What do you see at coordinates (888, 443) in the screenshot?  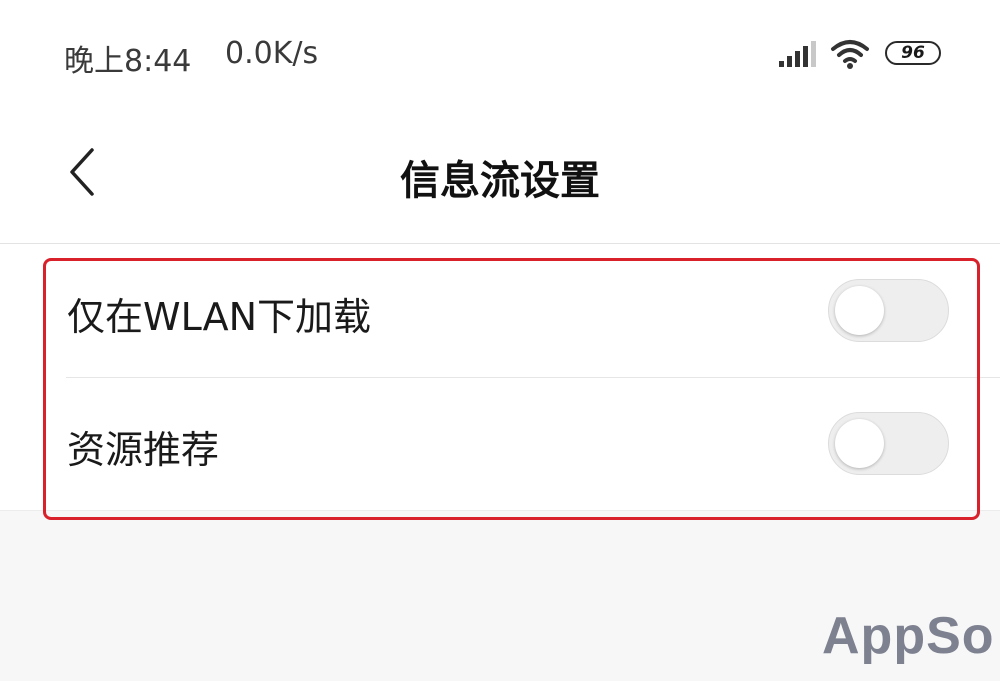 I see `recommendation-toggle` at bounding box center [888, 443].